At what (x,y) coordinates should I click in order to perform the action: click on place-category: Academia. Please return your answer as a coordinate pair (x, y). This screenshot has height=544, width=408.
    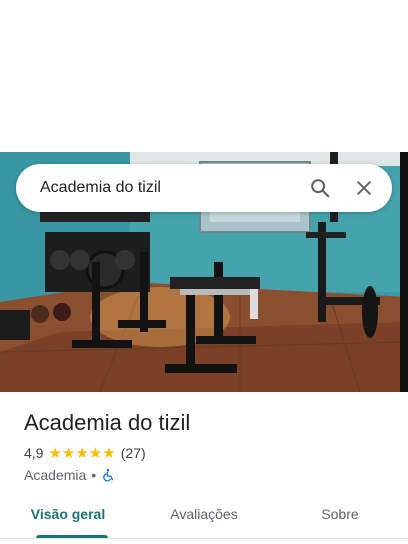
    Looking at the image, I should click on (55, 475).